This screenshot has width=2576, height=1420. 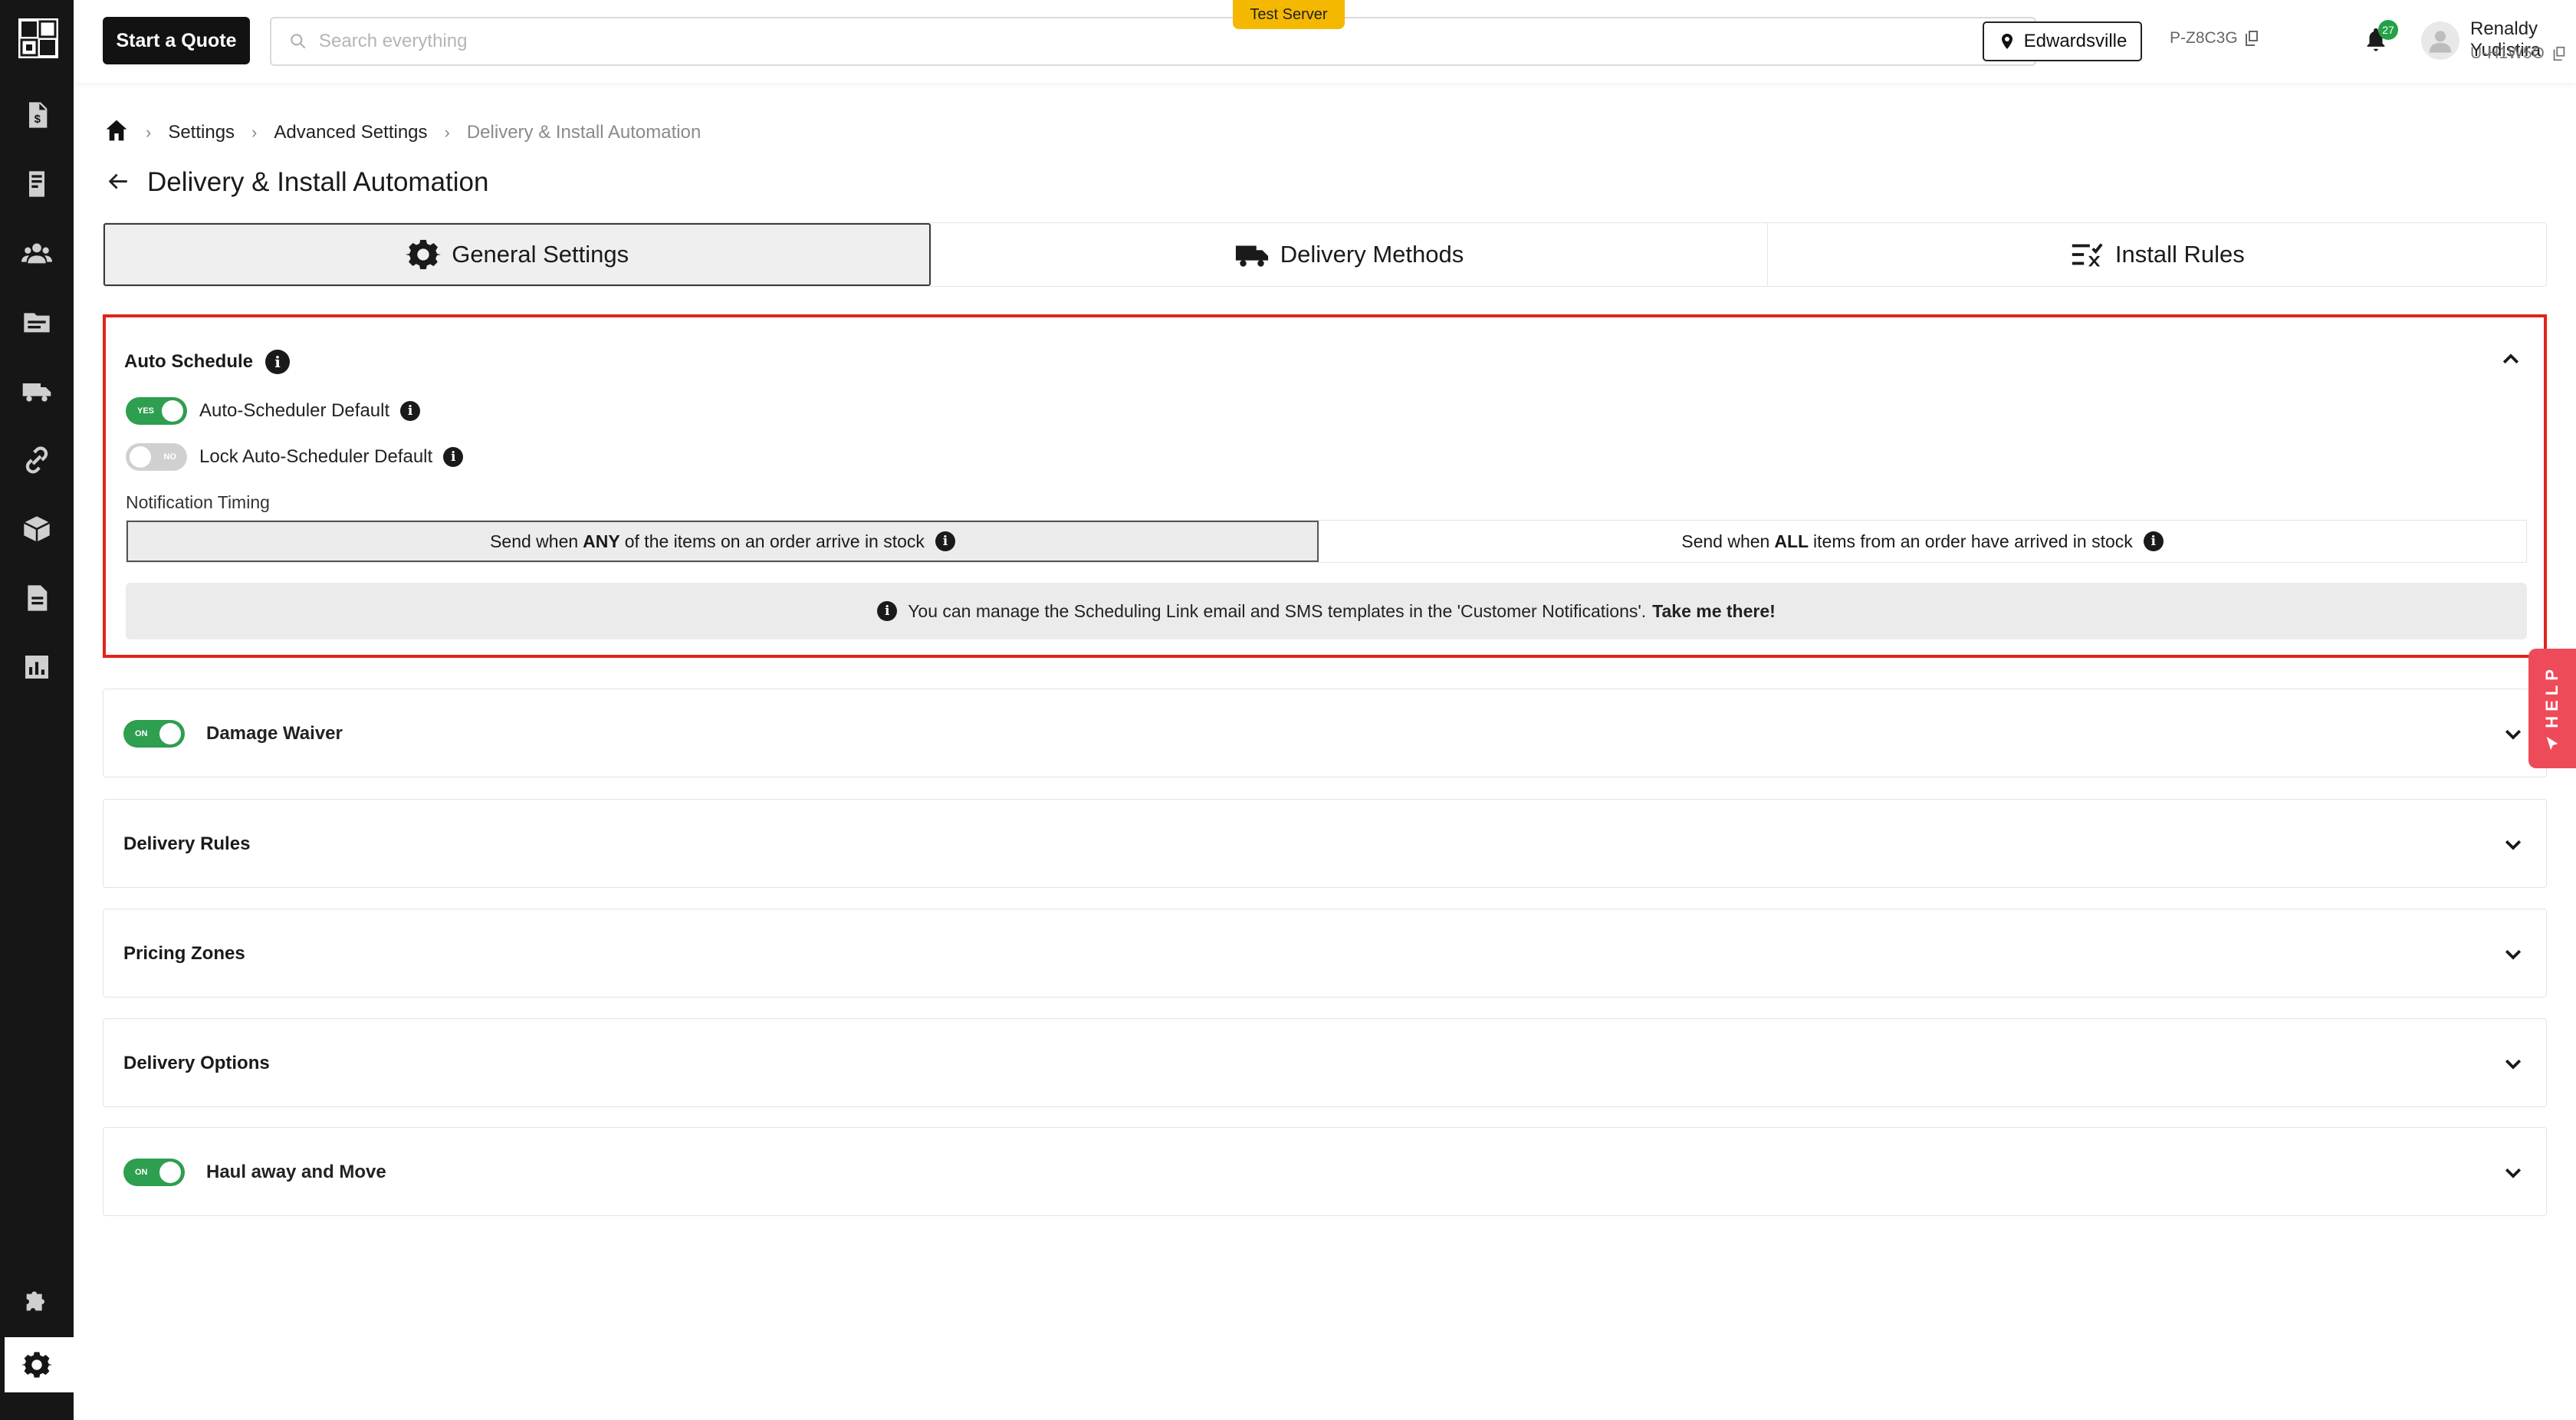 What do you see at coordinates (38, 38) in the screenshot?
I see `app-logo-icon` at bounding box center [38, 38].